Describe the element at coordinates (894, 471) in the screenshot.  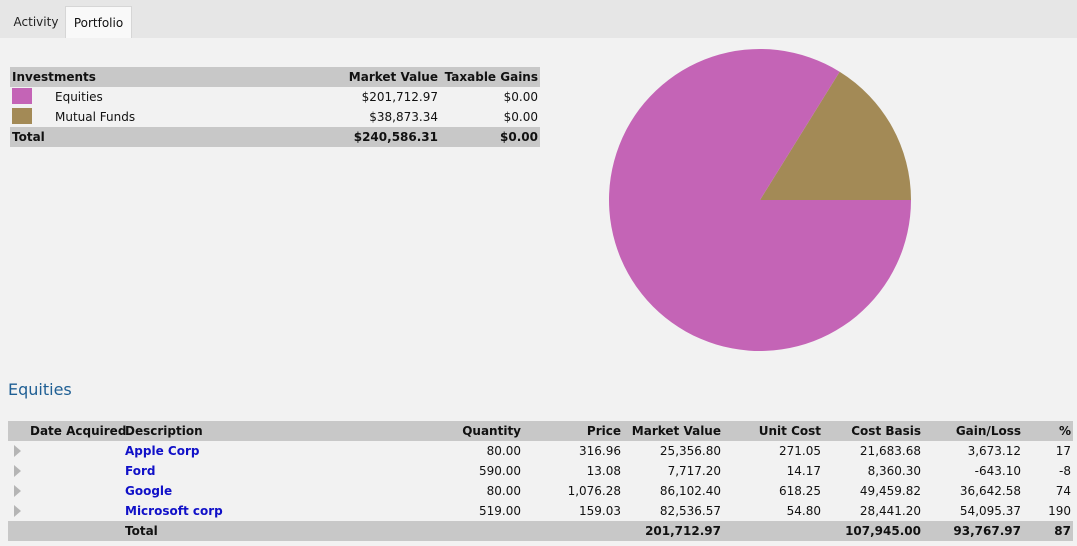
I see `cost-basis-cell: 8,360.30` at that location.